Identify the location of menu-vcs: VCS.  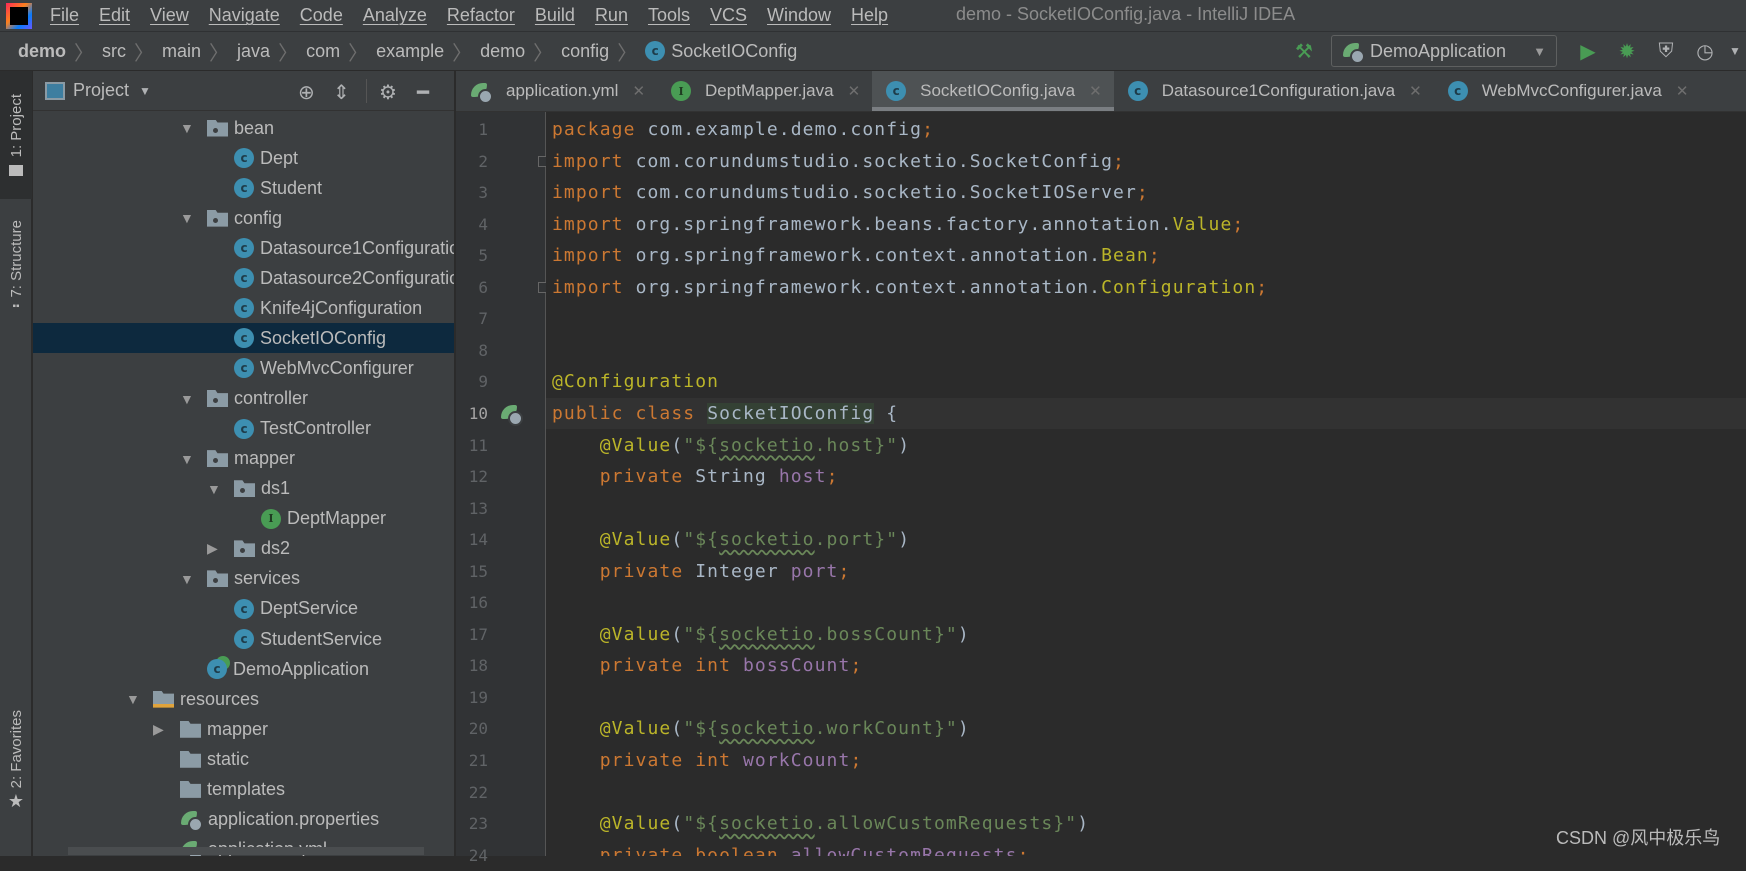
(728, 15).